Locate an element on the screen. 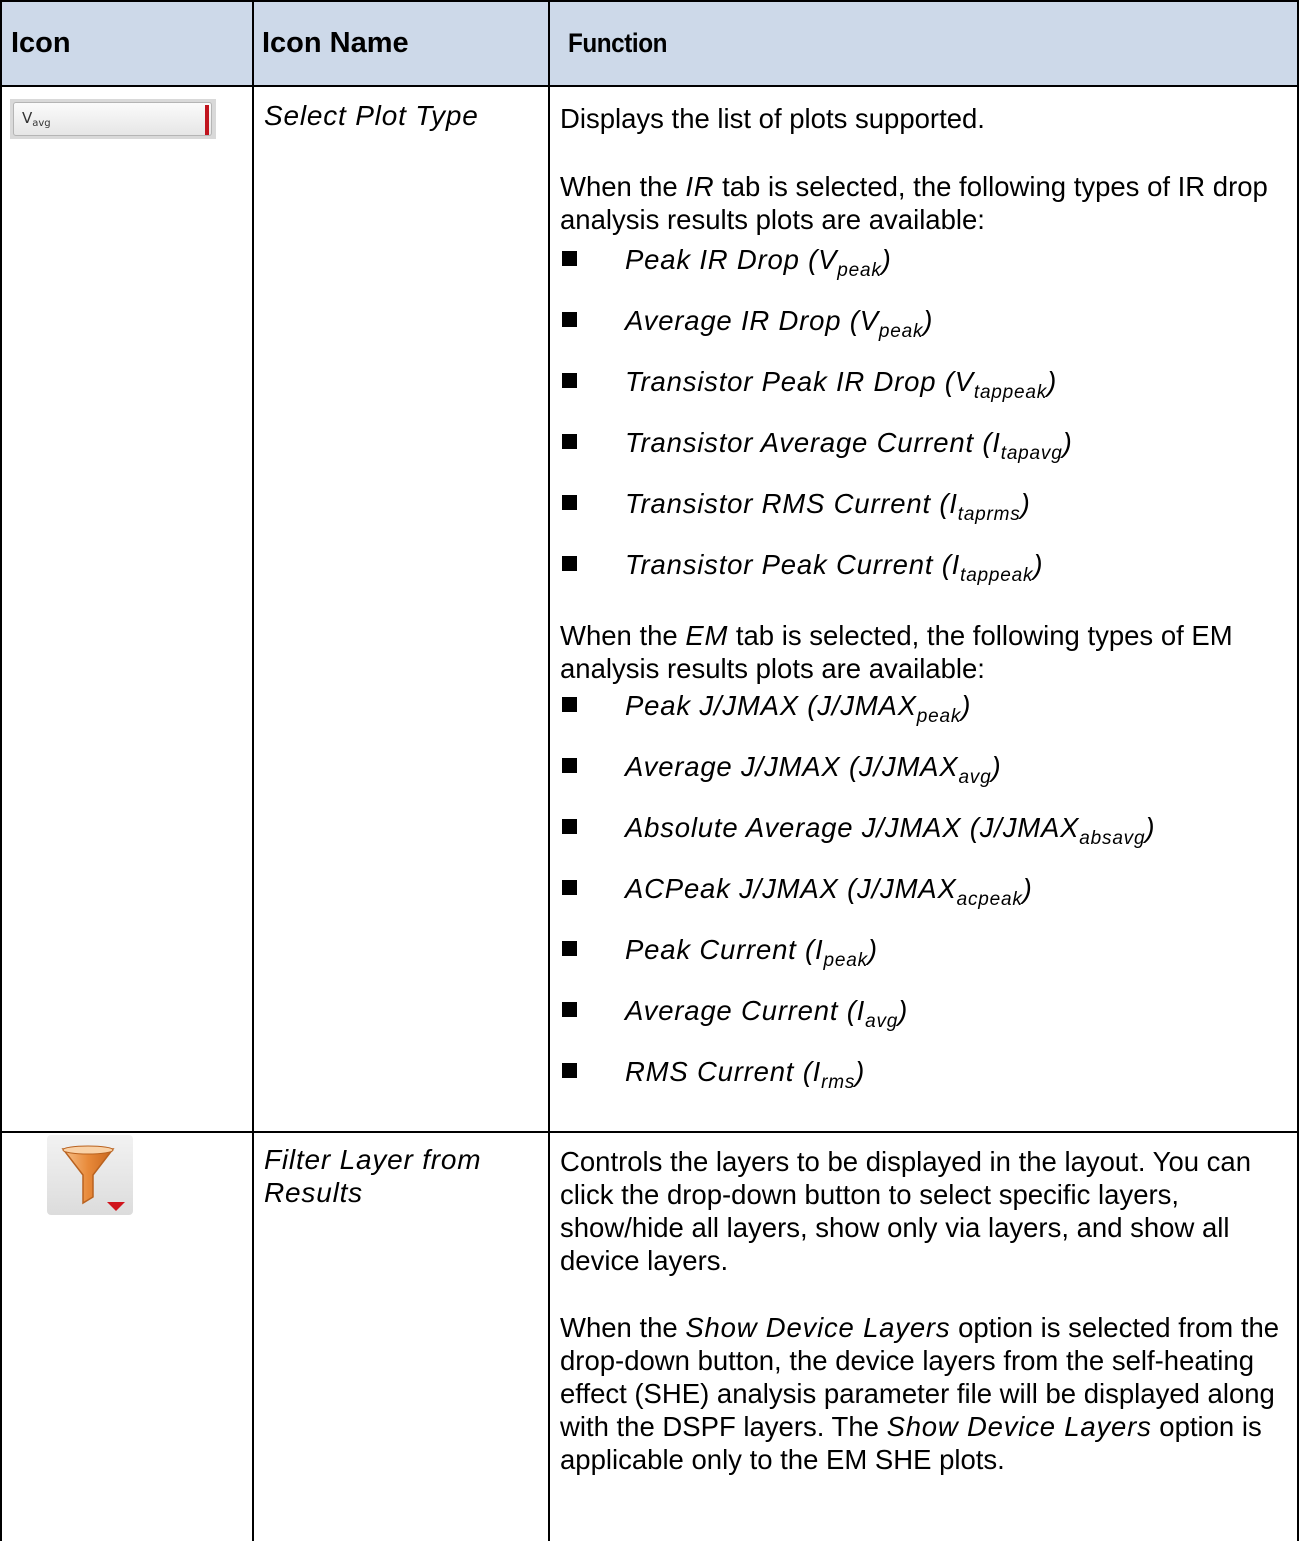 The image size is (1299, 1541). list-item-text: Transistor Average Current (Itapavg) is located at coordinates (849, 445).